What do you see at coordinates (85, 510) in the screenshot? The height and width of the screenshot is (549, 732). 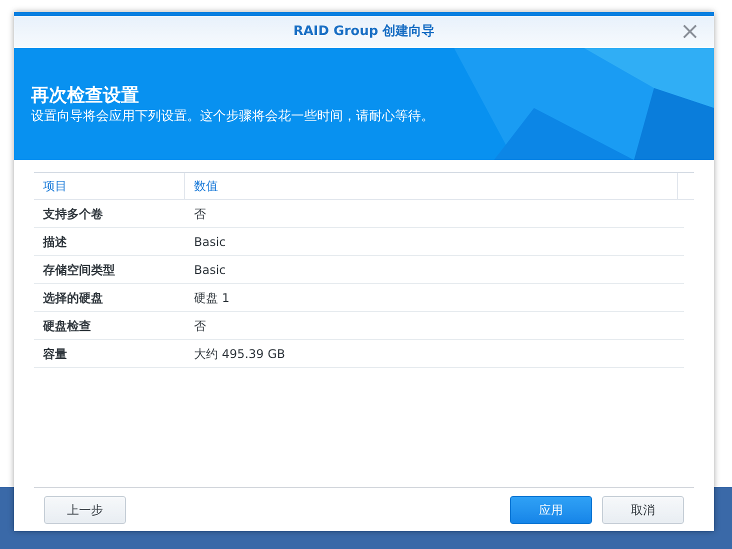 I see `dialog-button: 上一步` at bounding box center [85, 510].